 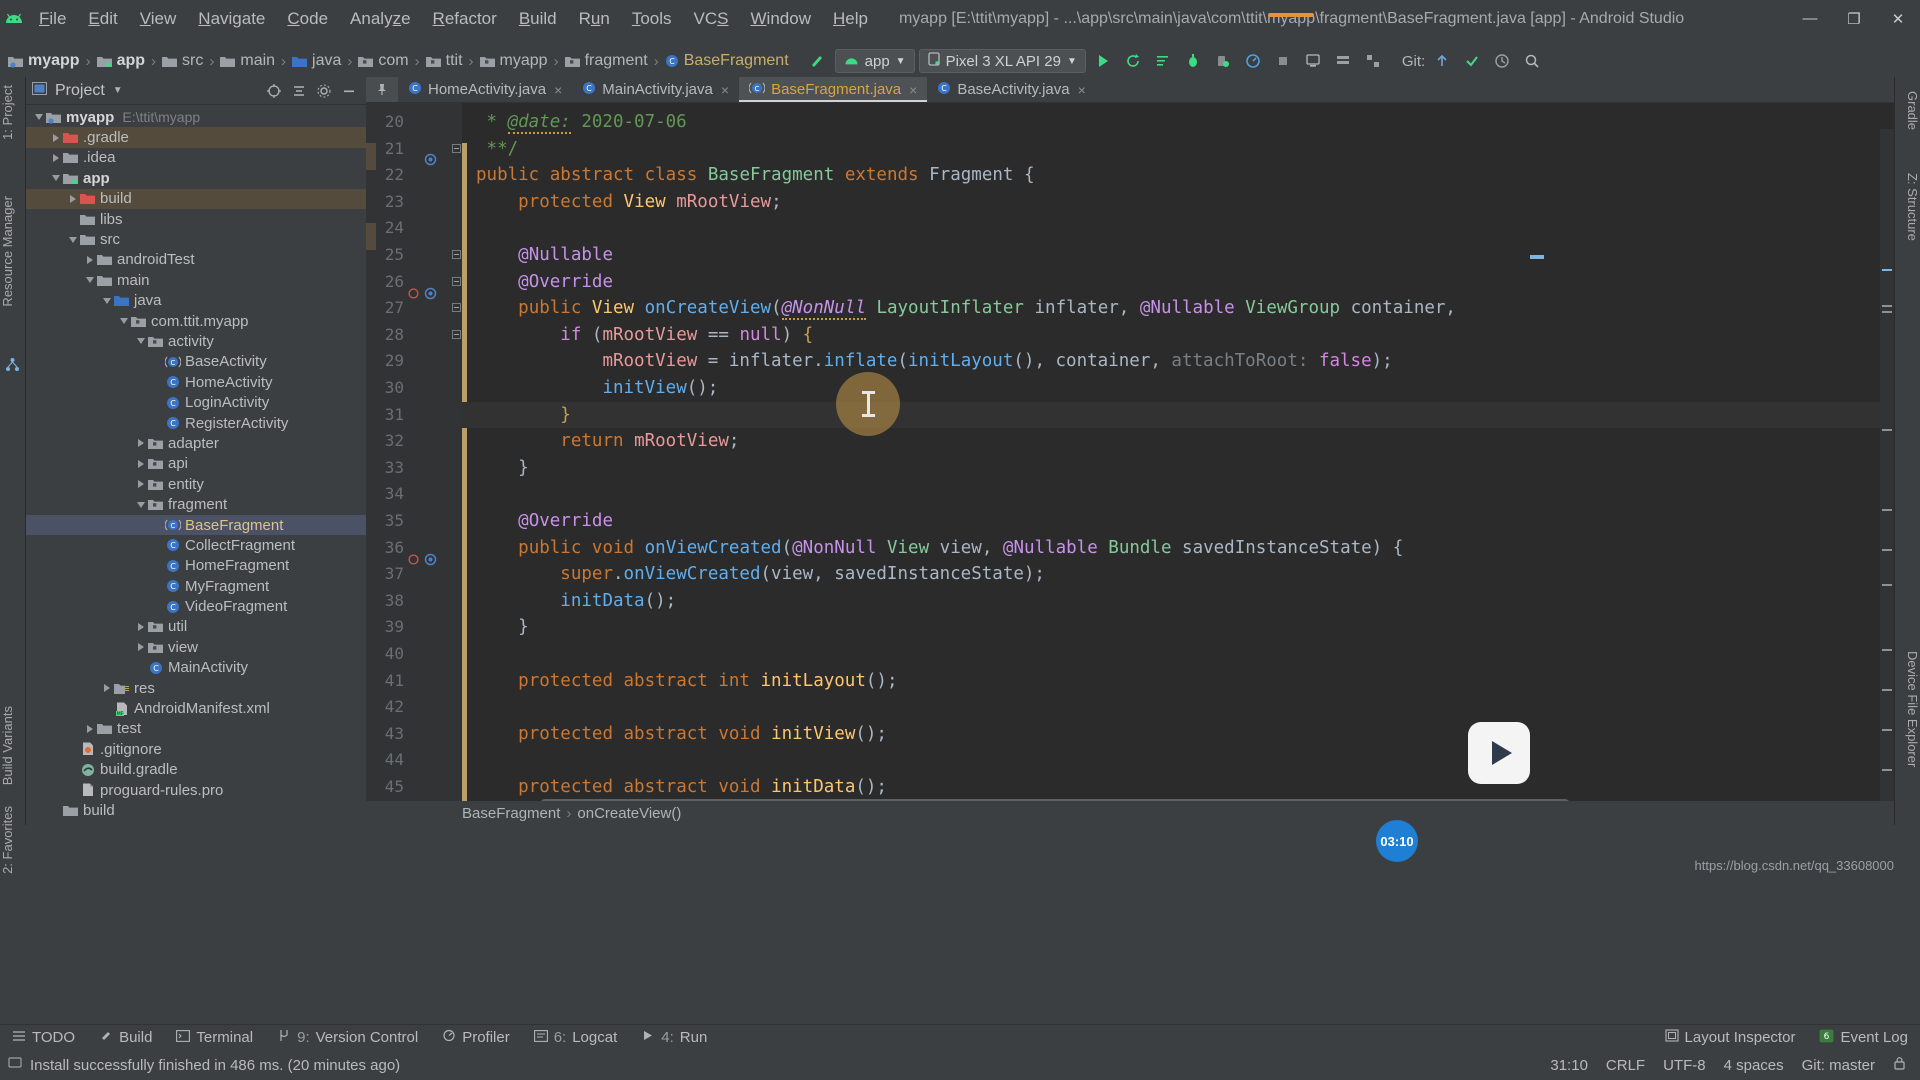 I want to click on tree-node-mainactivity: C MainActivity, so click(x=196, y=668).